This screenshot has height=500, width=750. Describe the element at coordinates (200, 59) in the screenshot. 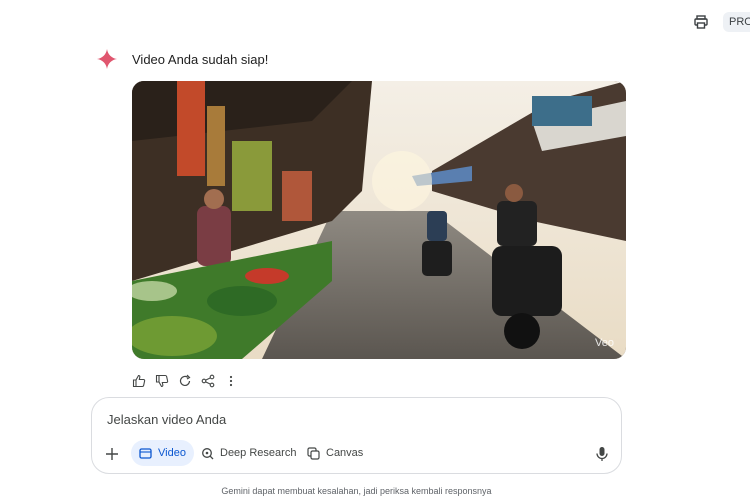

I see `response-text: Video Anda sudah siap!` at that location.